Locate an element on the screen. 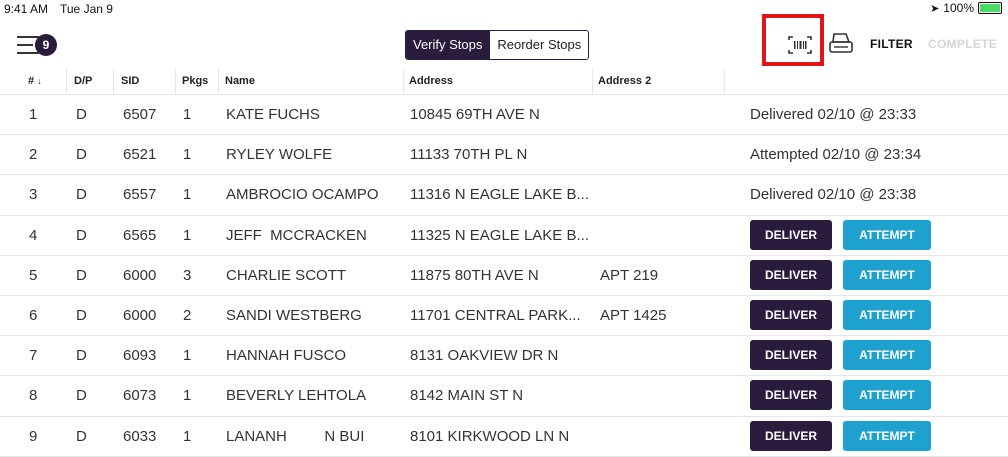 This screenshot has width=1008, height=457. cell-number: 6 is located at coordinates (33, 315).